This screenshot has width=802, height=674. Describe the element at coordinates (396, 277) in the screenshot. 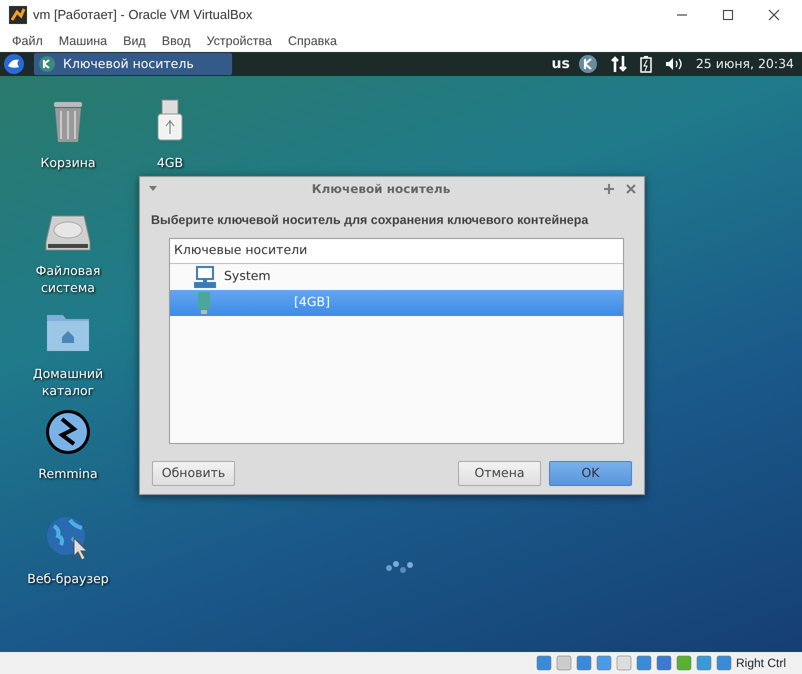

I see `list-row: System` at that location.